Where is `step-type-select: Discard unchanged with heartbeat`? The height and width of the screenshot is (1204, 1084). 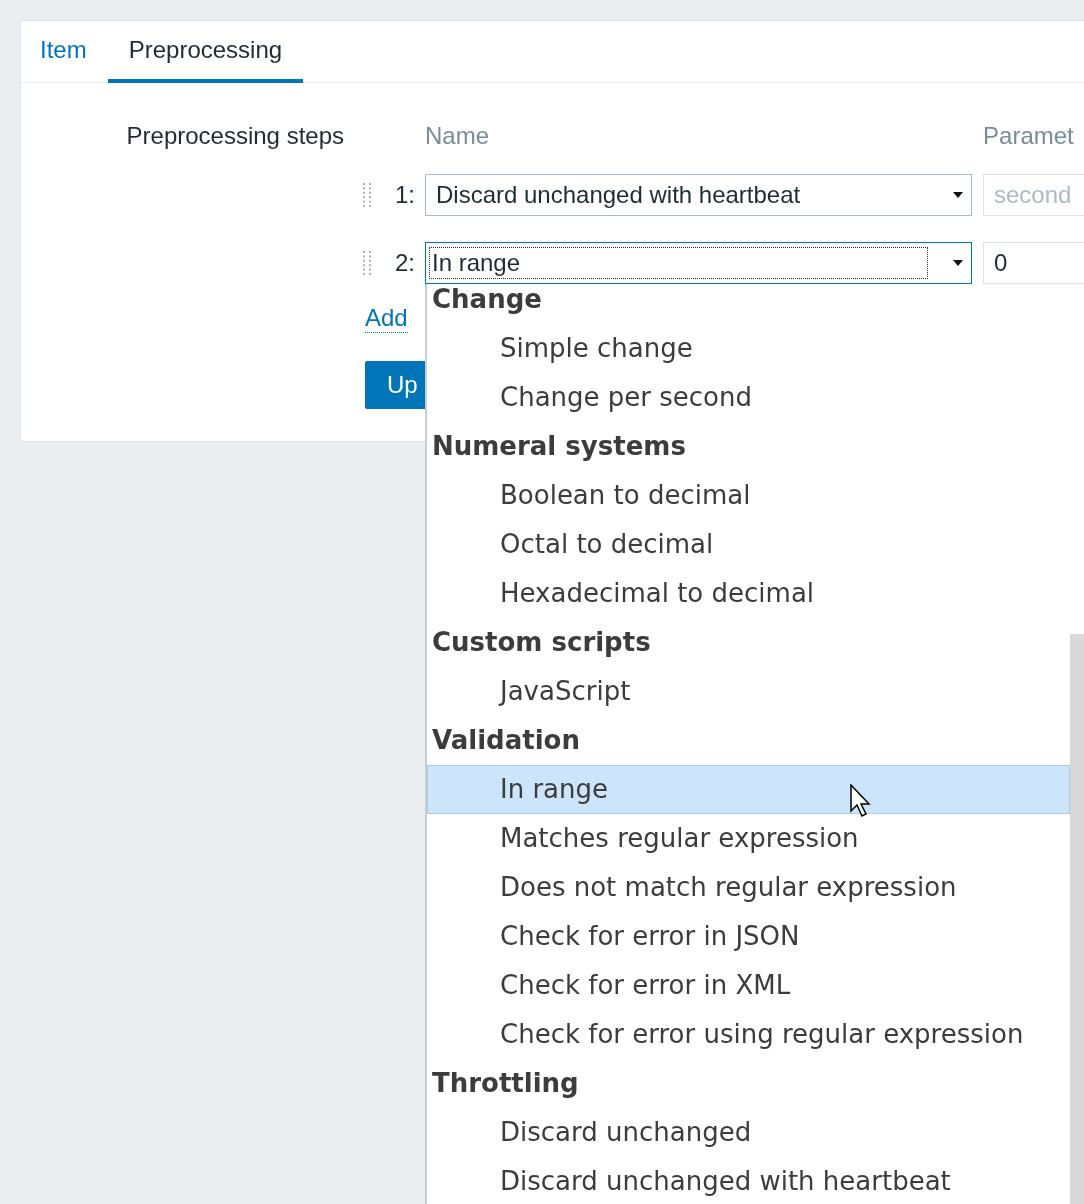 step-type-select: Discard unchanged with heartbeat is located at coordinates (698, 195).